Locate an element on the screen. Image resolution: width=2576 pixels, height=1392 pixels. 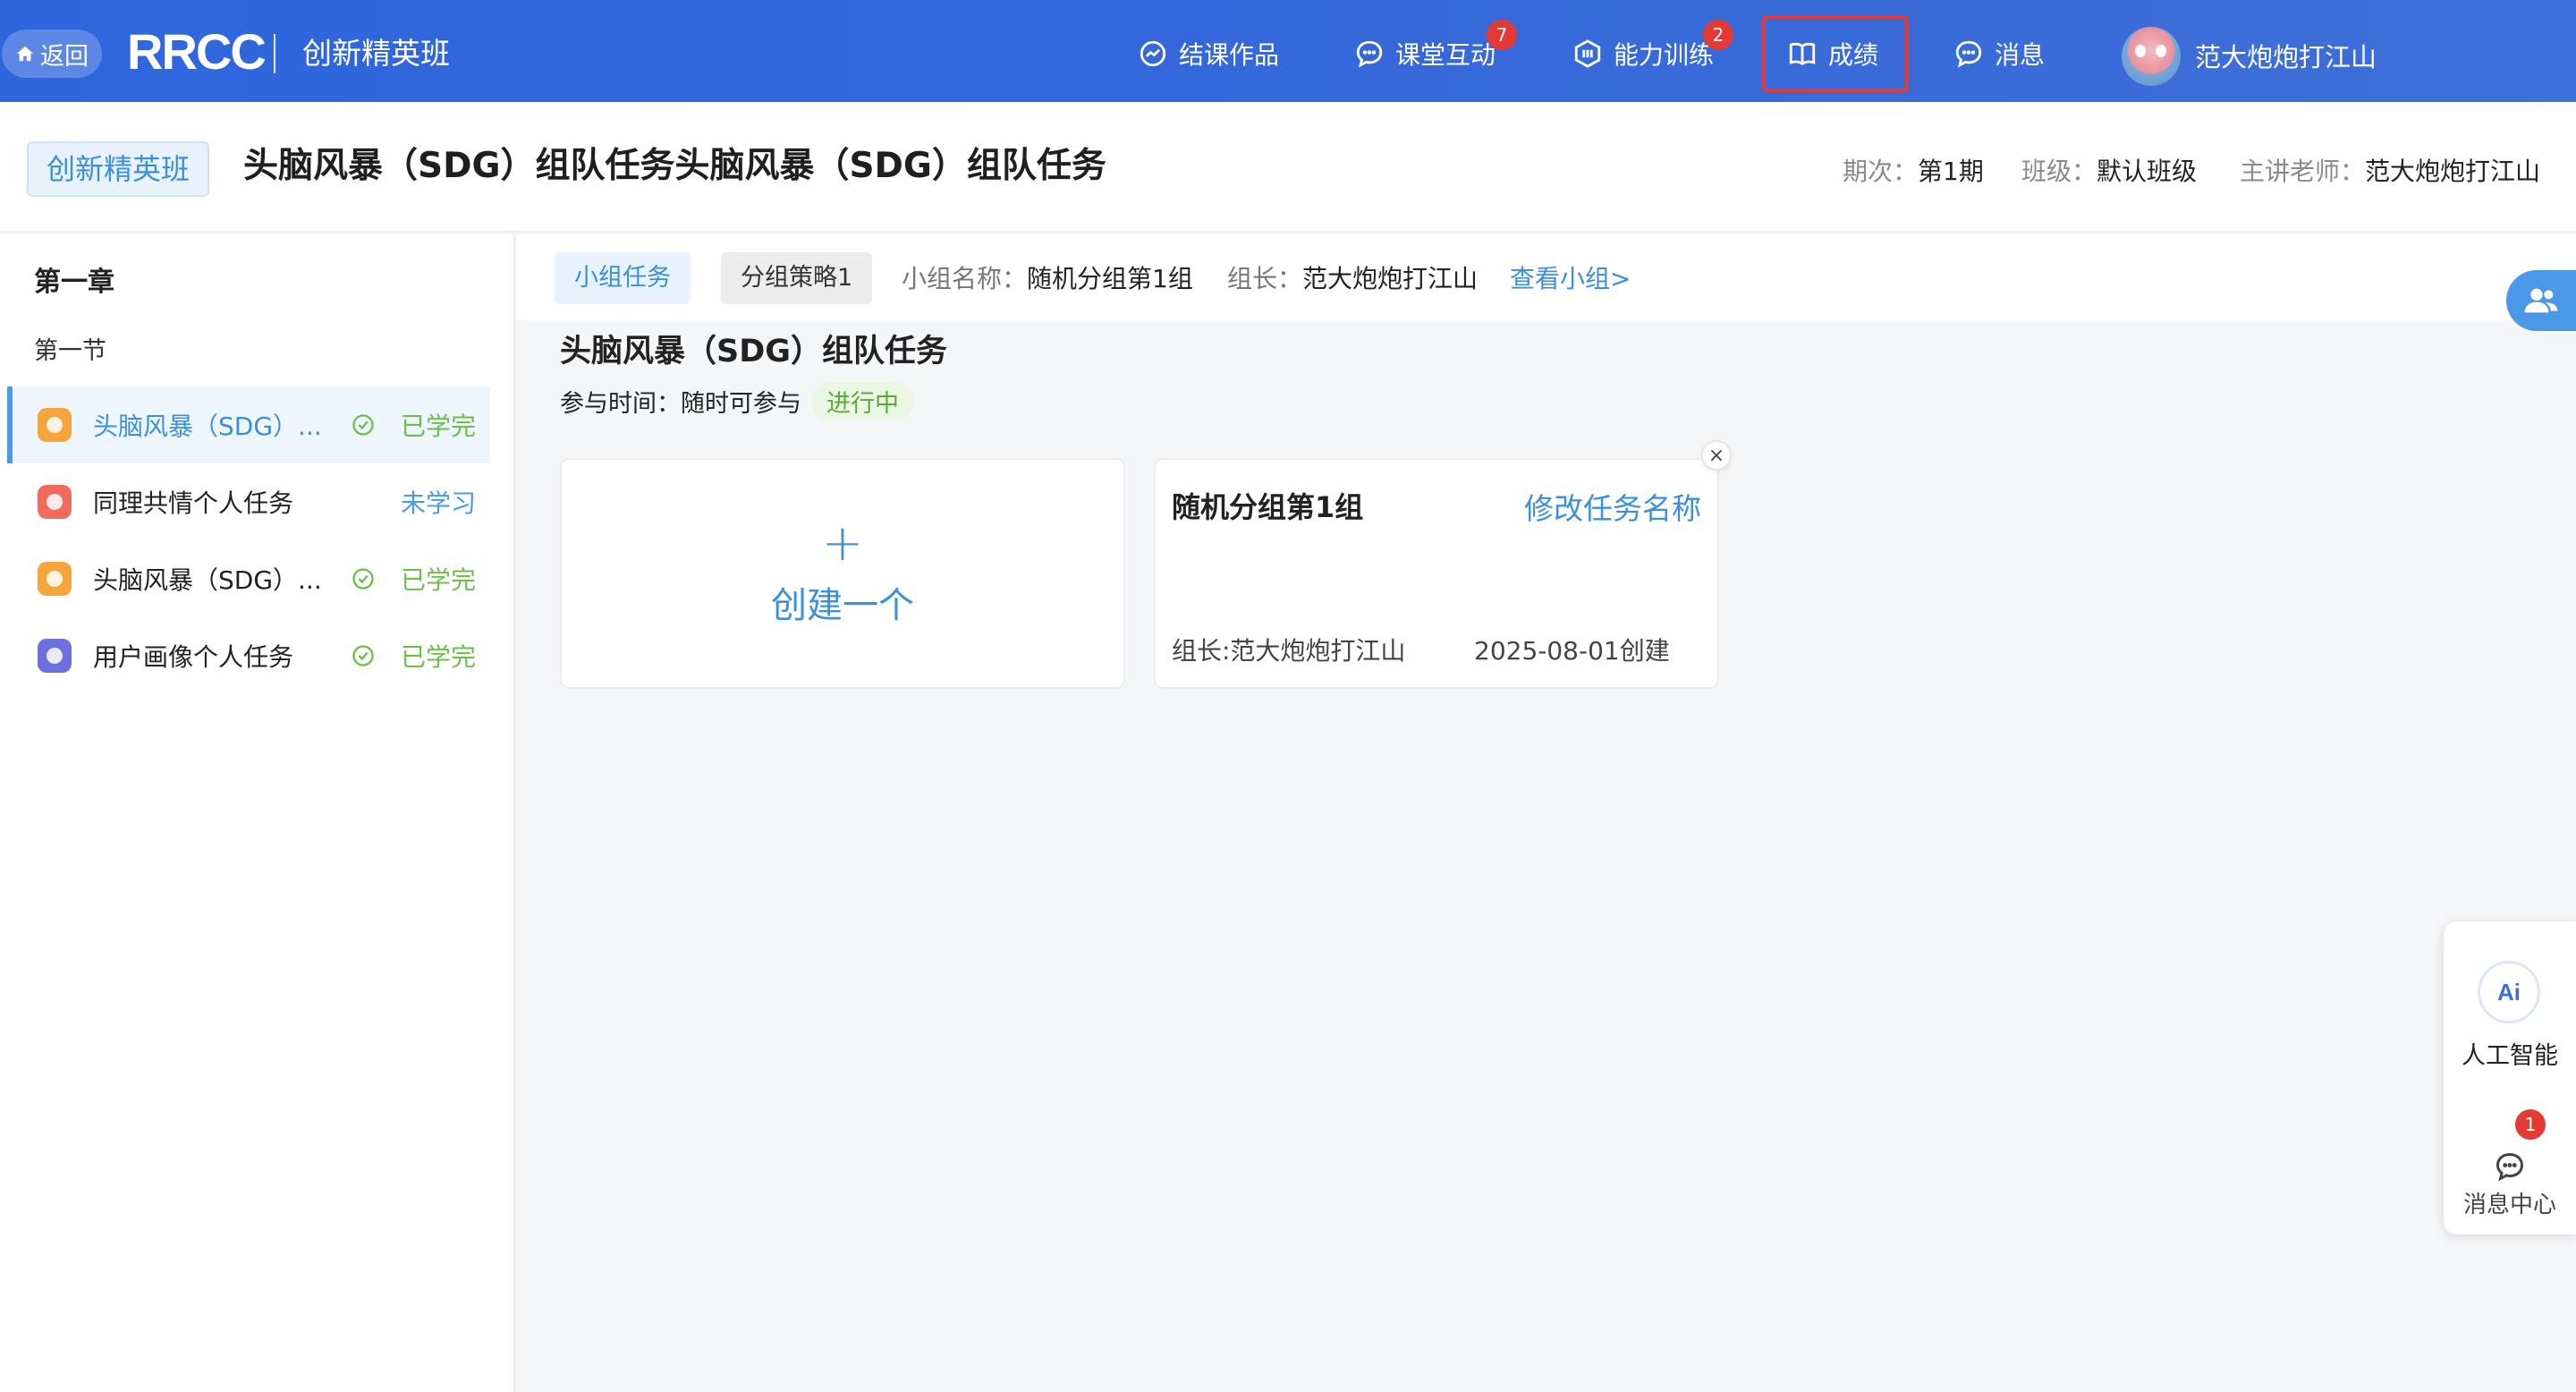
period-info: 期次：第1期 is located at coordinates (1913, 172).